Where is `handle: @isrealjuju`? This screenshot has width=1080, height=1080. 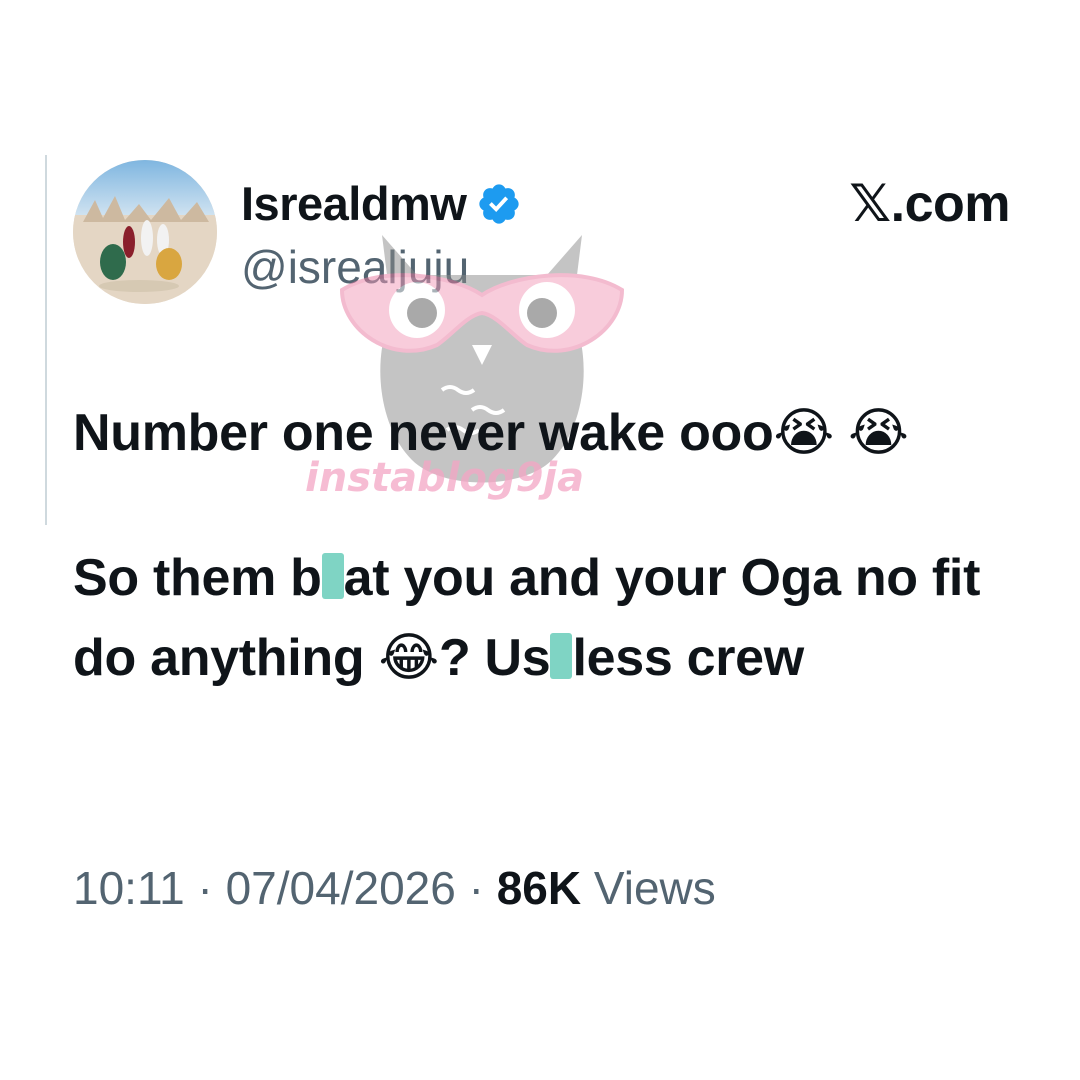
handle: @isrealjuju is located at coordinates (355, 267).